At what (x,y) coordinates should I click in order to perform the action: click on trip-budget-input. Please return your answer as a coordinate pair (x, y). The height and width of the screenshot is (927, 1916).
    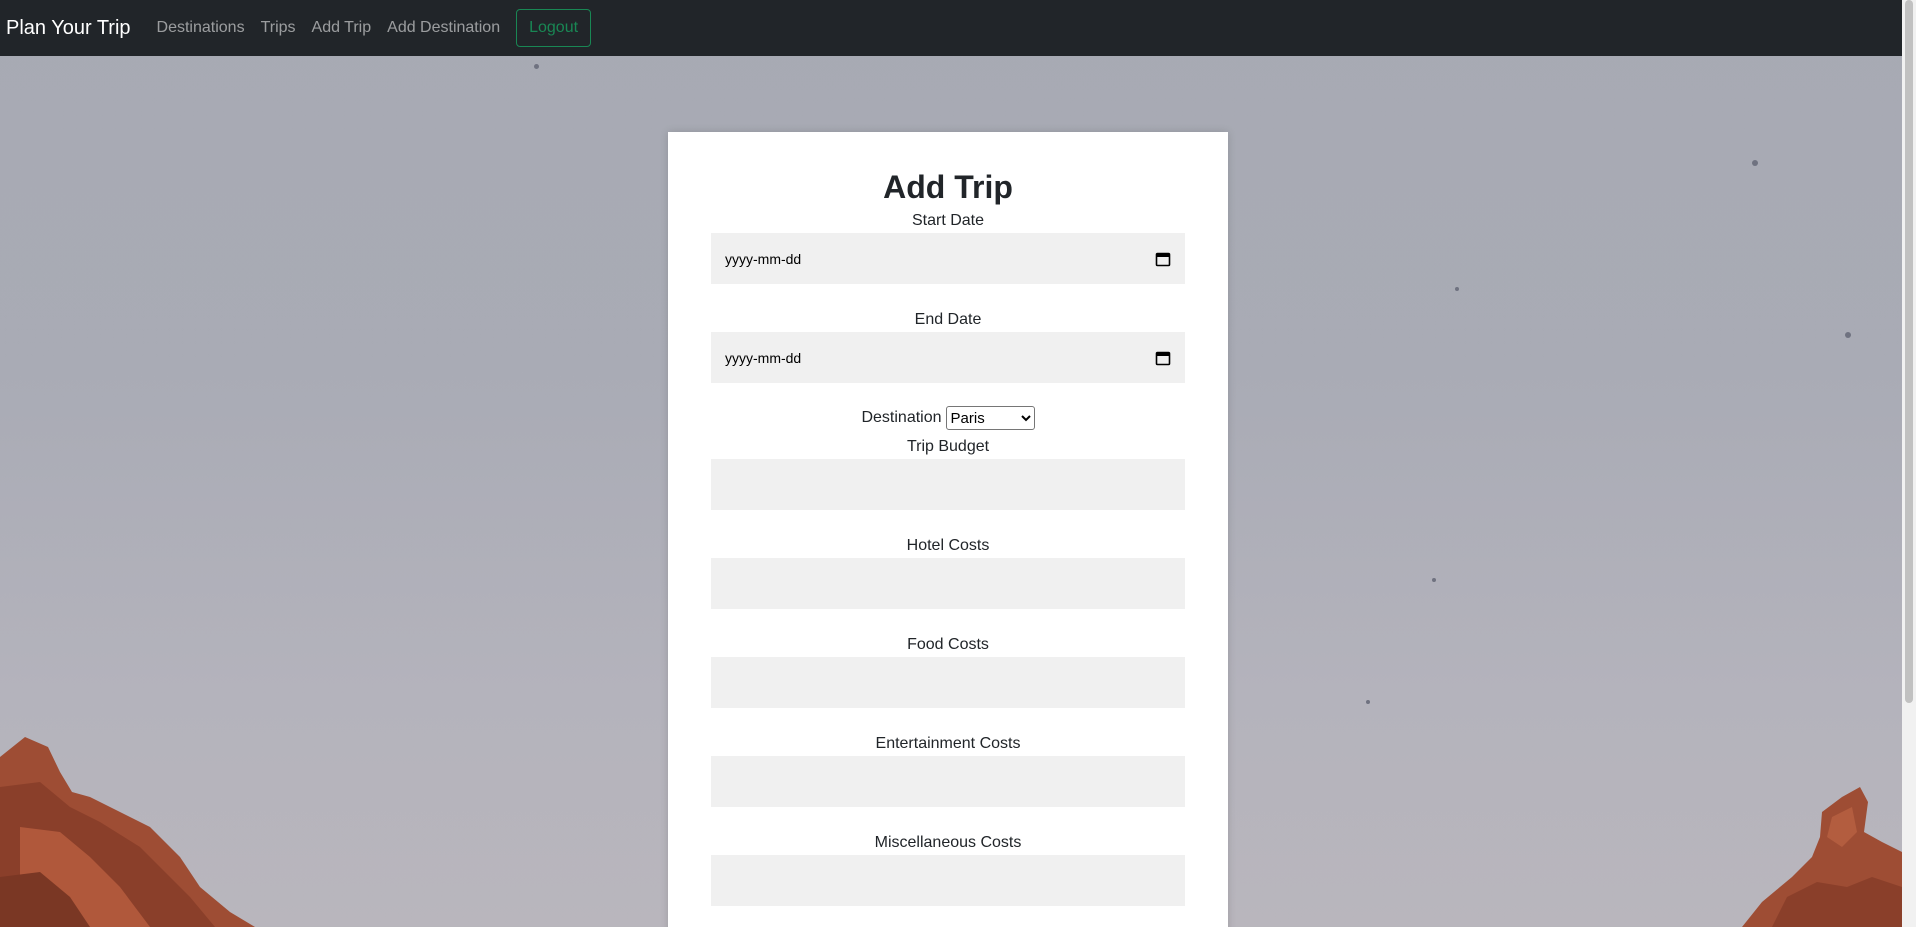
    Looking at the image, I should click on (948, 484).